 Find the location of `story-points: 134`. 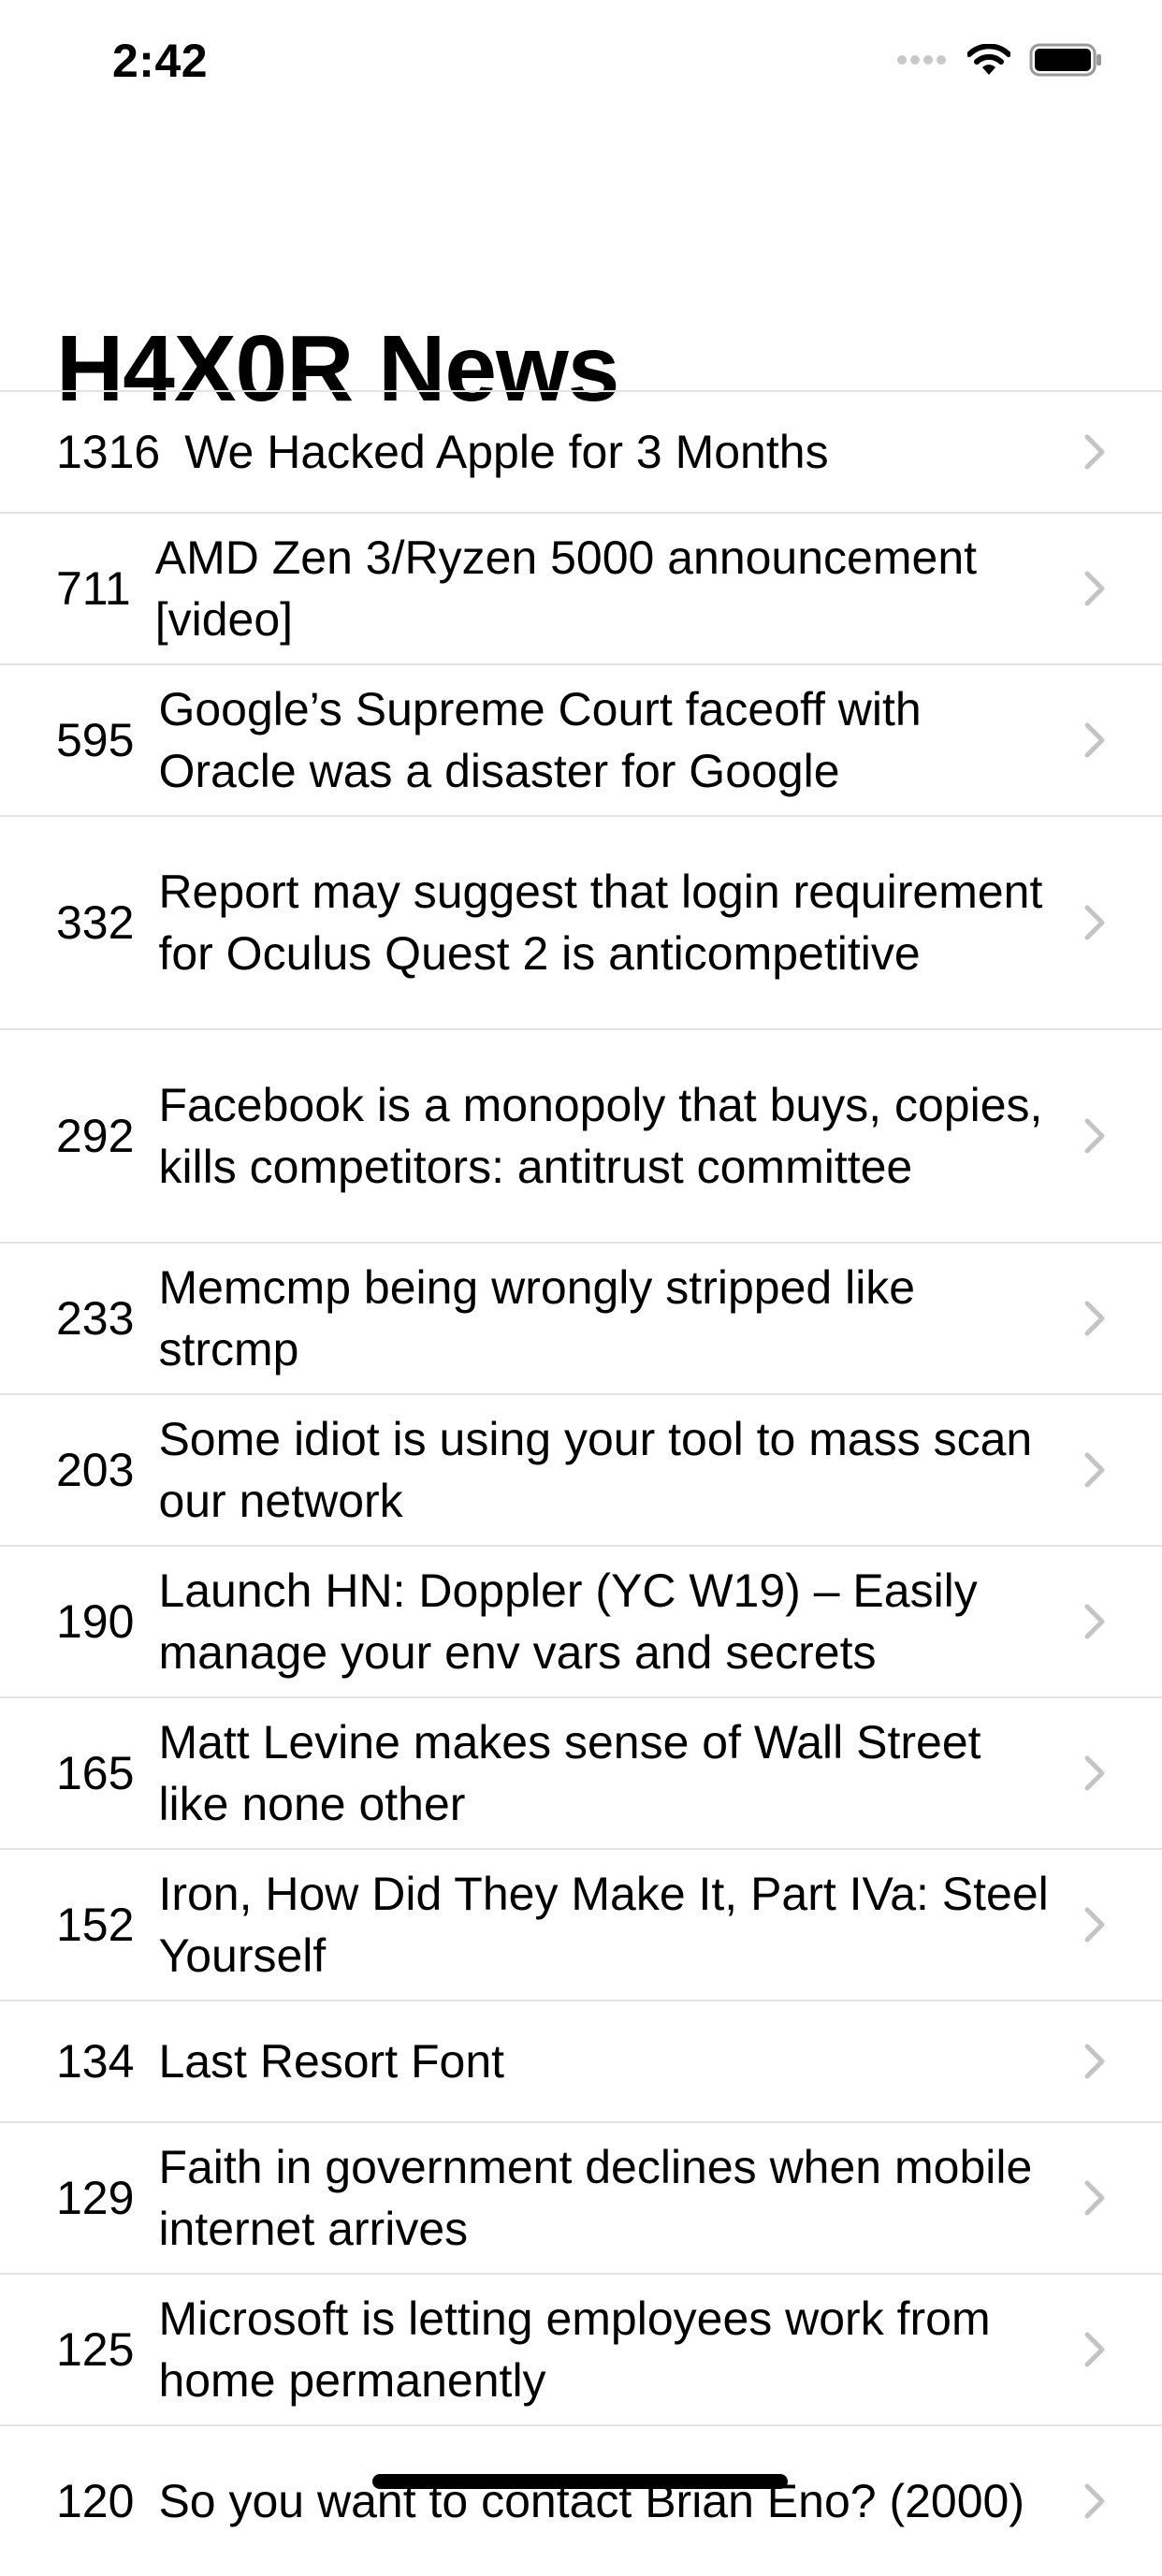

story-points: 134 is located at coordinates (96, 2061).